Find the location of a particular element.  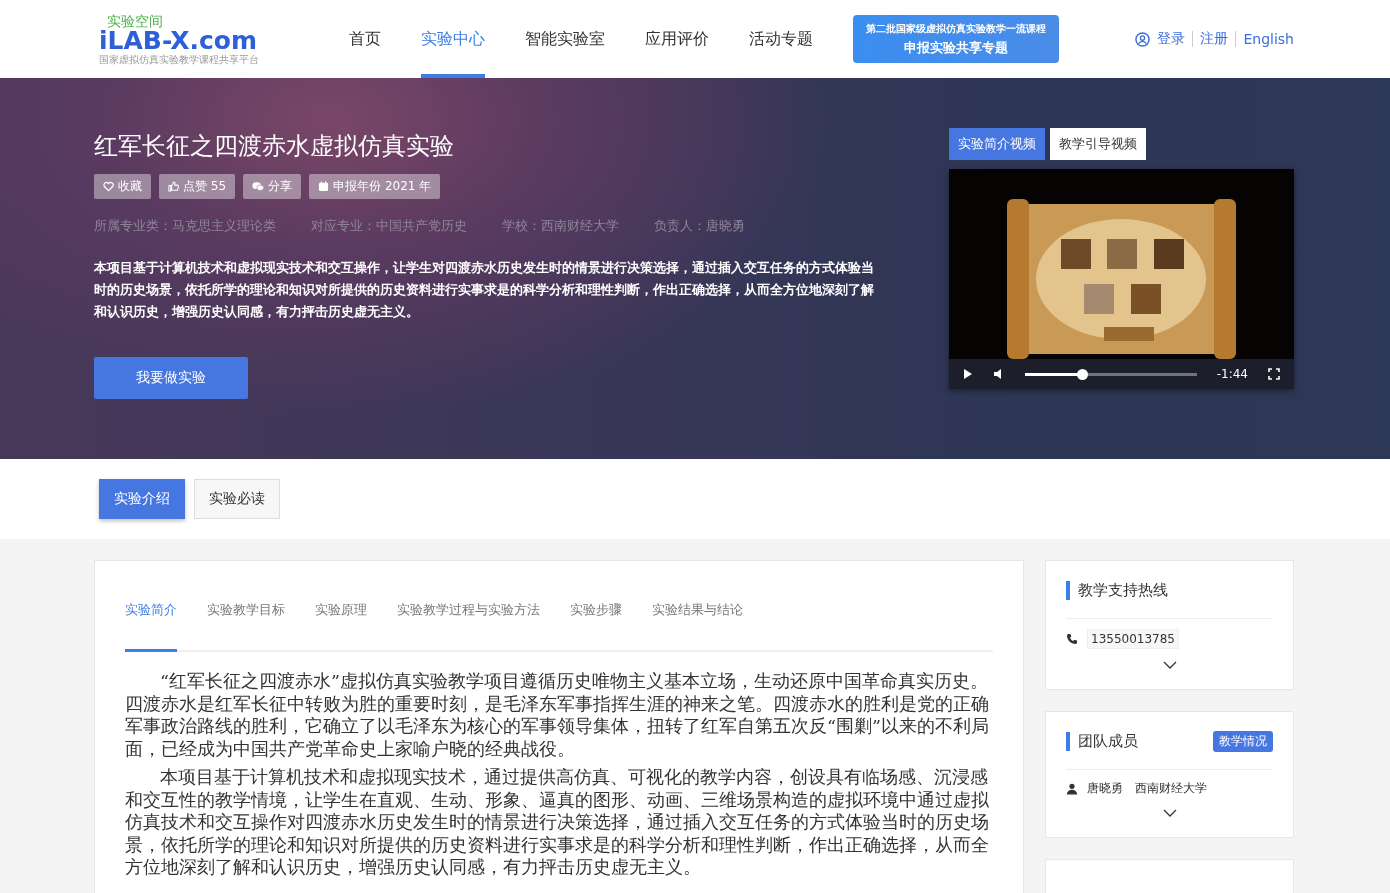

meta-info: 学校：西南财经大学 is located at coordinates (560, 226).